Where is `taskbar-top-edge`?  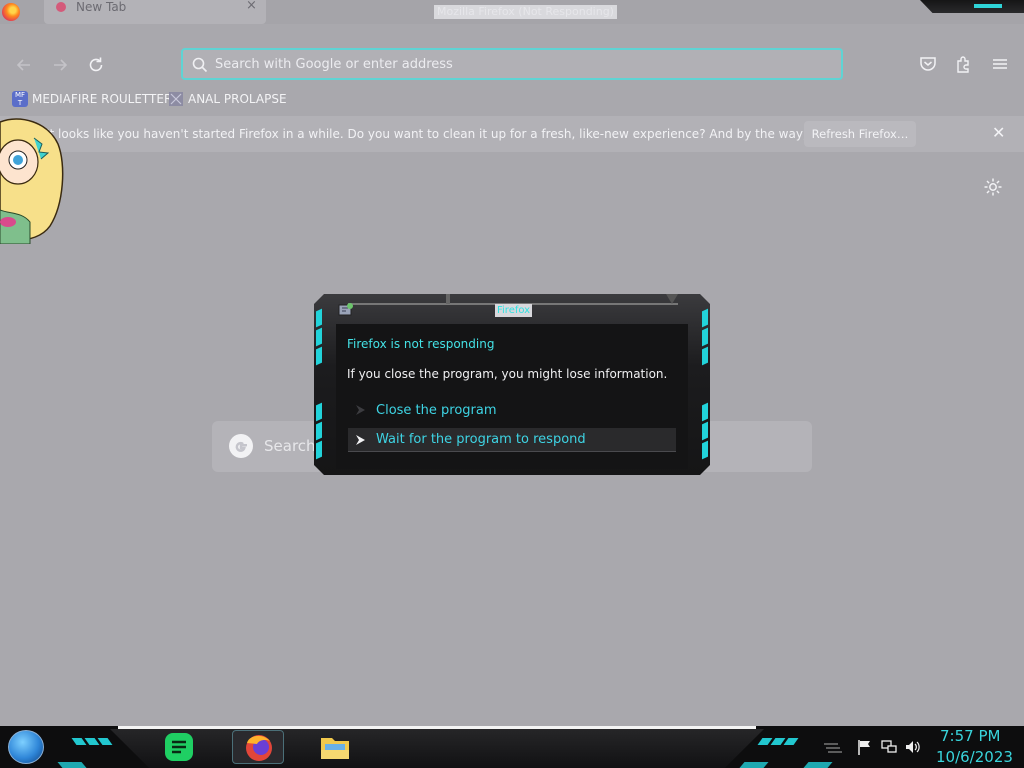
taskbar-top-edge is located at coordinates (437, 727).